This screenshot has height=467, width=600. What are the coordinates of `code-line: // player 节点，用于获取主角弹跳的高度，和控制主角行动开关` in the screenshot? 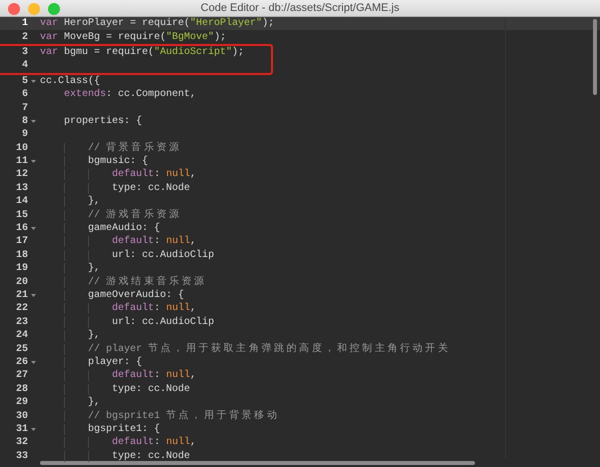 It's located at (245, 349).